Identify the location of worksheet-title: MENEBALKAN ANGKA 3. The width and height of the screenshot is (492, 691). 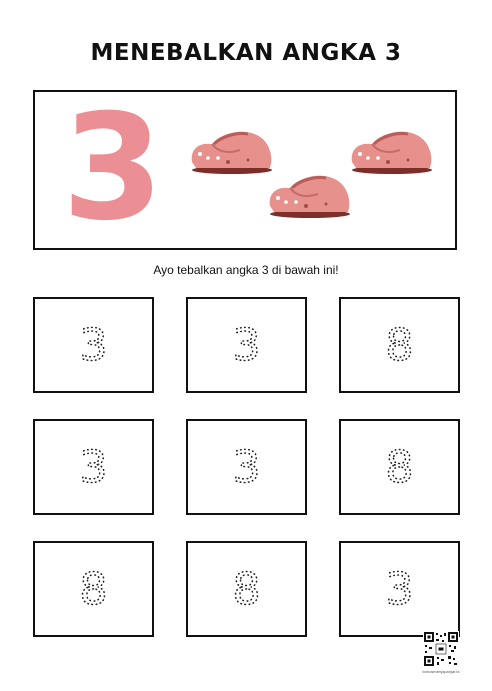
(246, 53).